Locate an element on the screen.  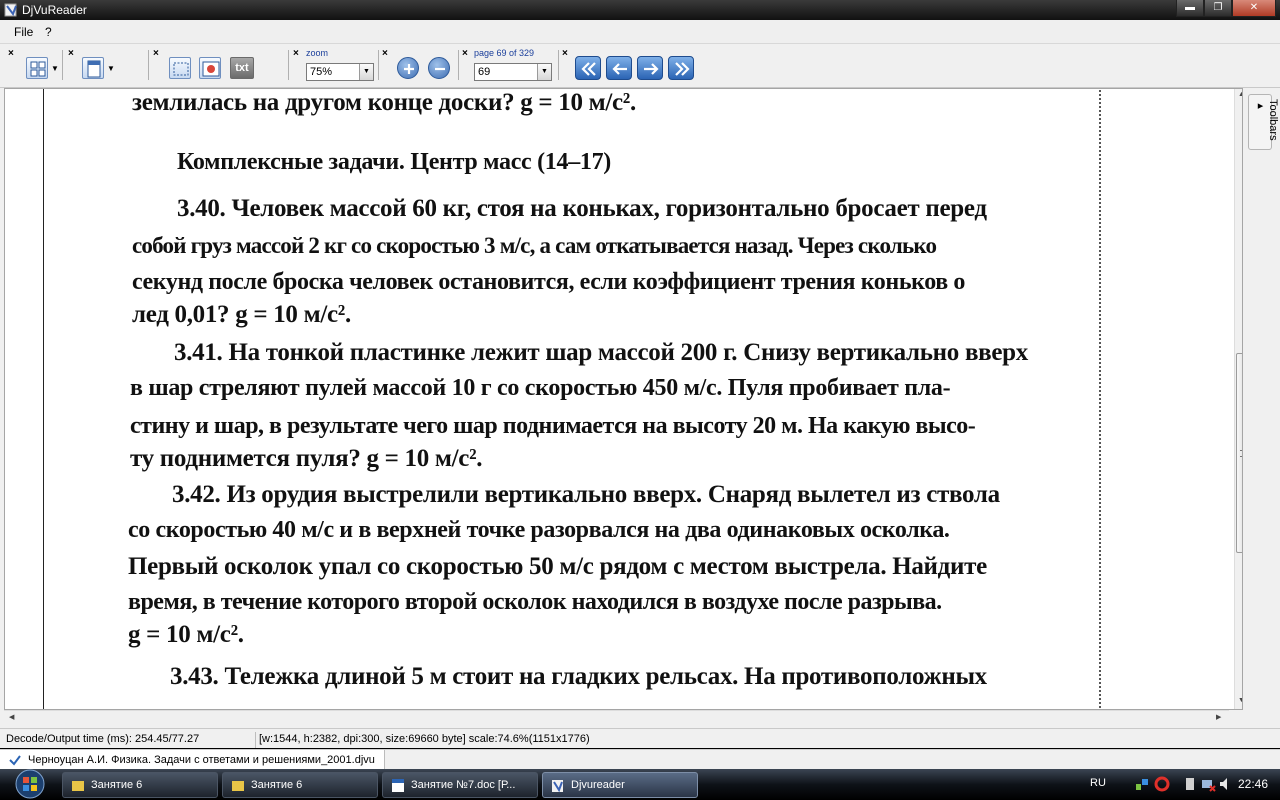
next-page-button is located at coordinates (650, 68).